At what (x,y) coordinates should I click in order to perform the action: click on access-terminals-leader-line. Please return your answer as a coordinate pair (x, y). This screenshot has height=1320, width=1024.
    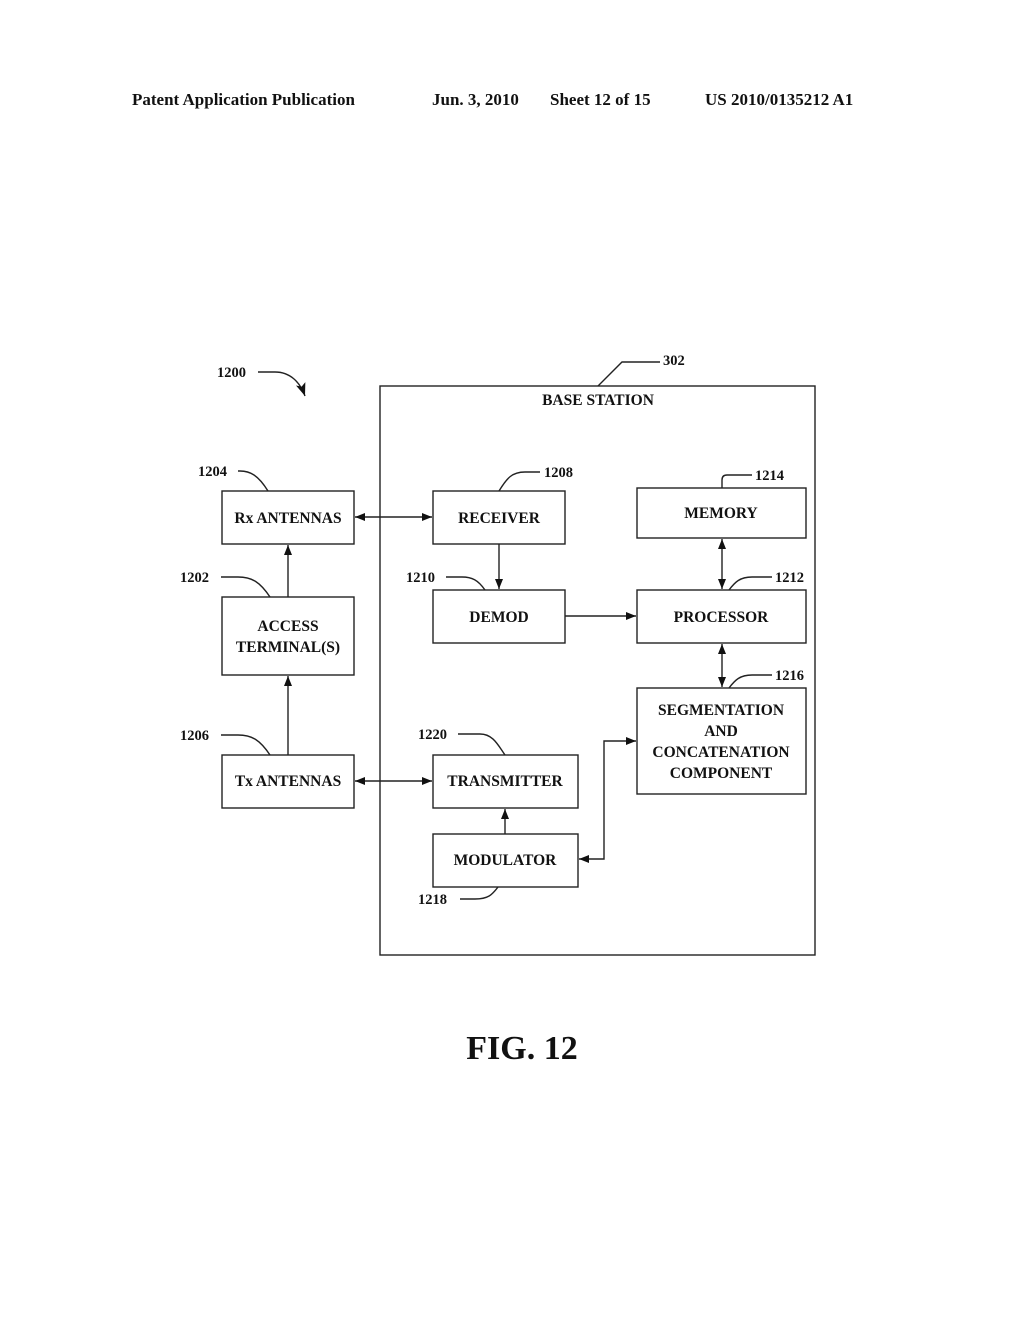
    Looking at the image, I should click on (246, 587).